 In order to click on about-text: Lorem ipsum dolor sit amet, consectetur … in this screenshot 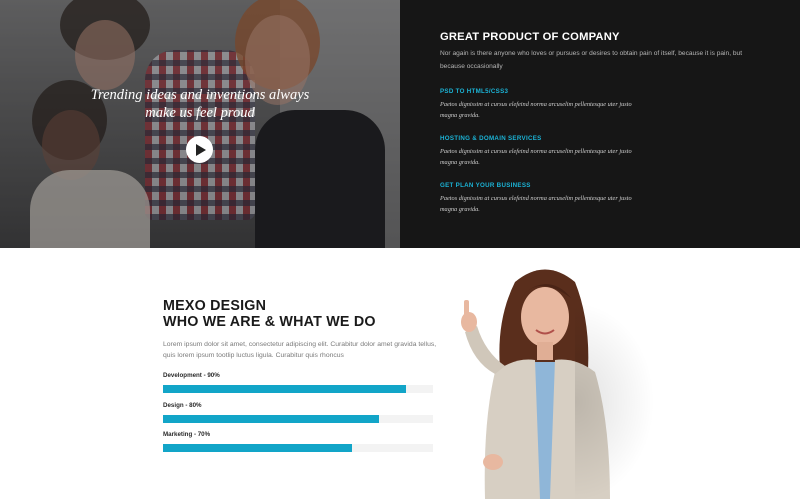, I will do `click(300, 350)`.